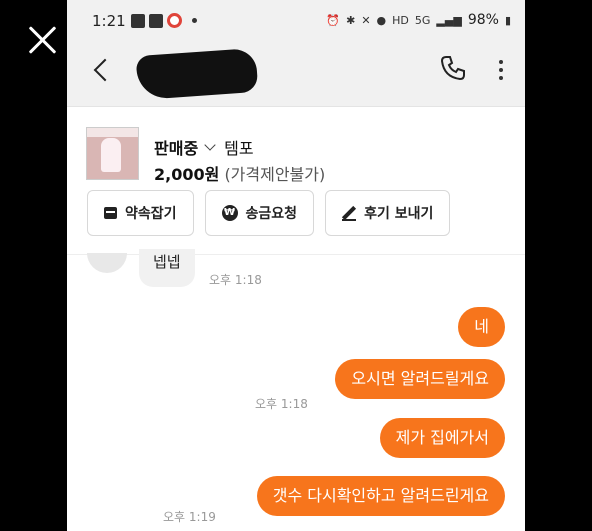 The height and width of the screenshot is (531, 592). What do you see at coordinates (174, 20) in the screenshot?
I see `app-notification-icon` at bounding box center [174, 20].